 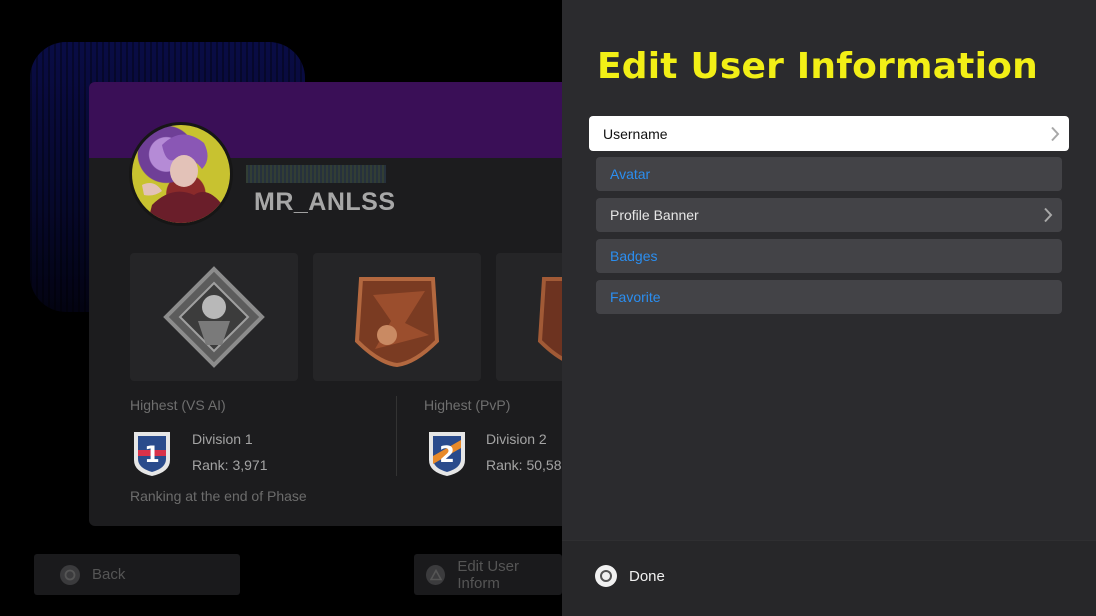 What do you see at coordinates (829, 133) in the screenshot?
I see `menu-item-username: Username` at bounding box center [829, 133].